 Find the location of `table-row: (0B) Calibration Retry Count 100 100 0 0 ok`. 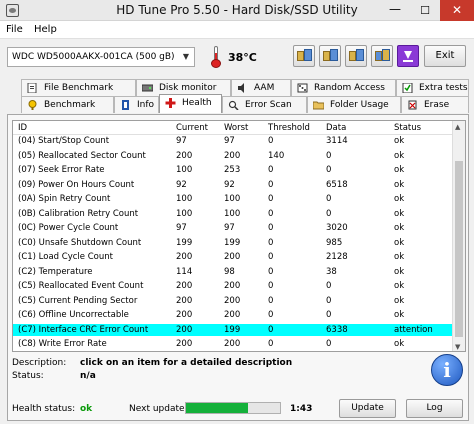

table-row: (0B) Calibration Retry Count 100 100 0 0 ok is located at coordinates (233, 214).